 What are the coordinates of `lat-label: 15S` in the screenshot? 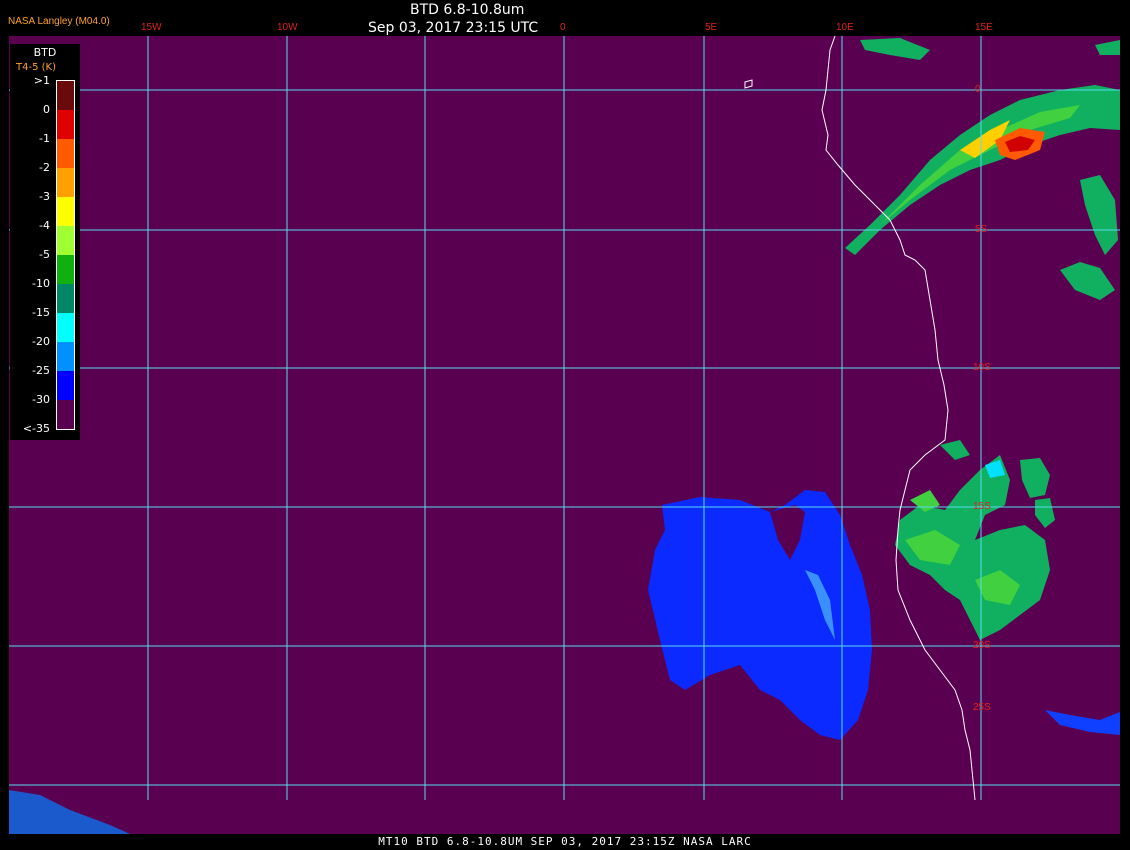 It's located at (982, 506).